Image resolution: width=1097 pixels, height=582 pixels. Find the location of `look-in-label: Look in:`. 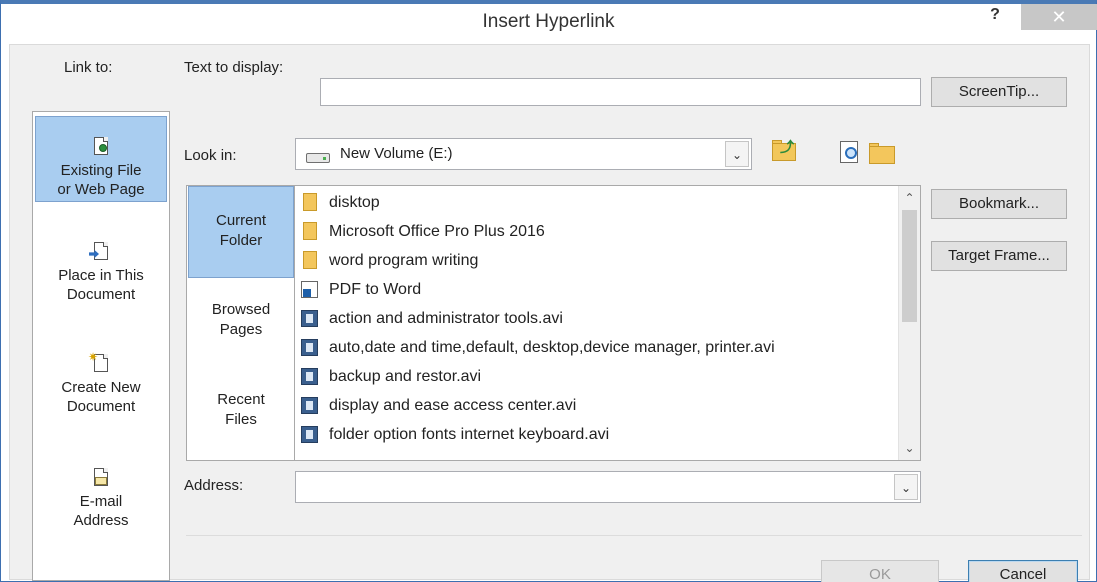

look-in-label: Look in: is located at coordinates (210, 155).